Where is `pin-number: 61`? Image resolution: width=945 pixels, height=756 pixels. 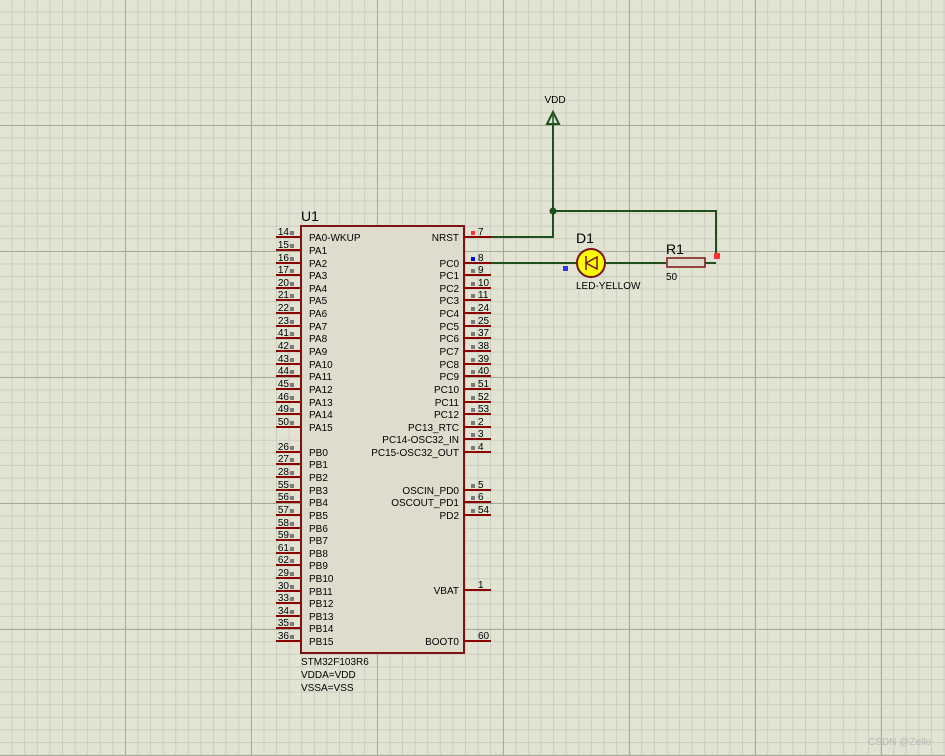
pin-number: 61 is located at coordinates (284, 548).